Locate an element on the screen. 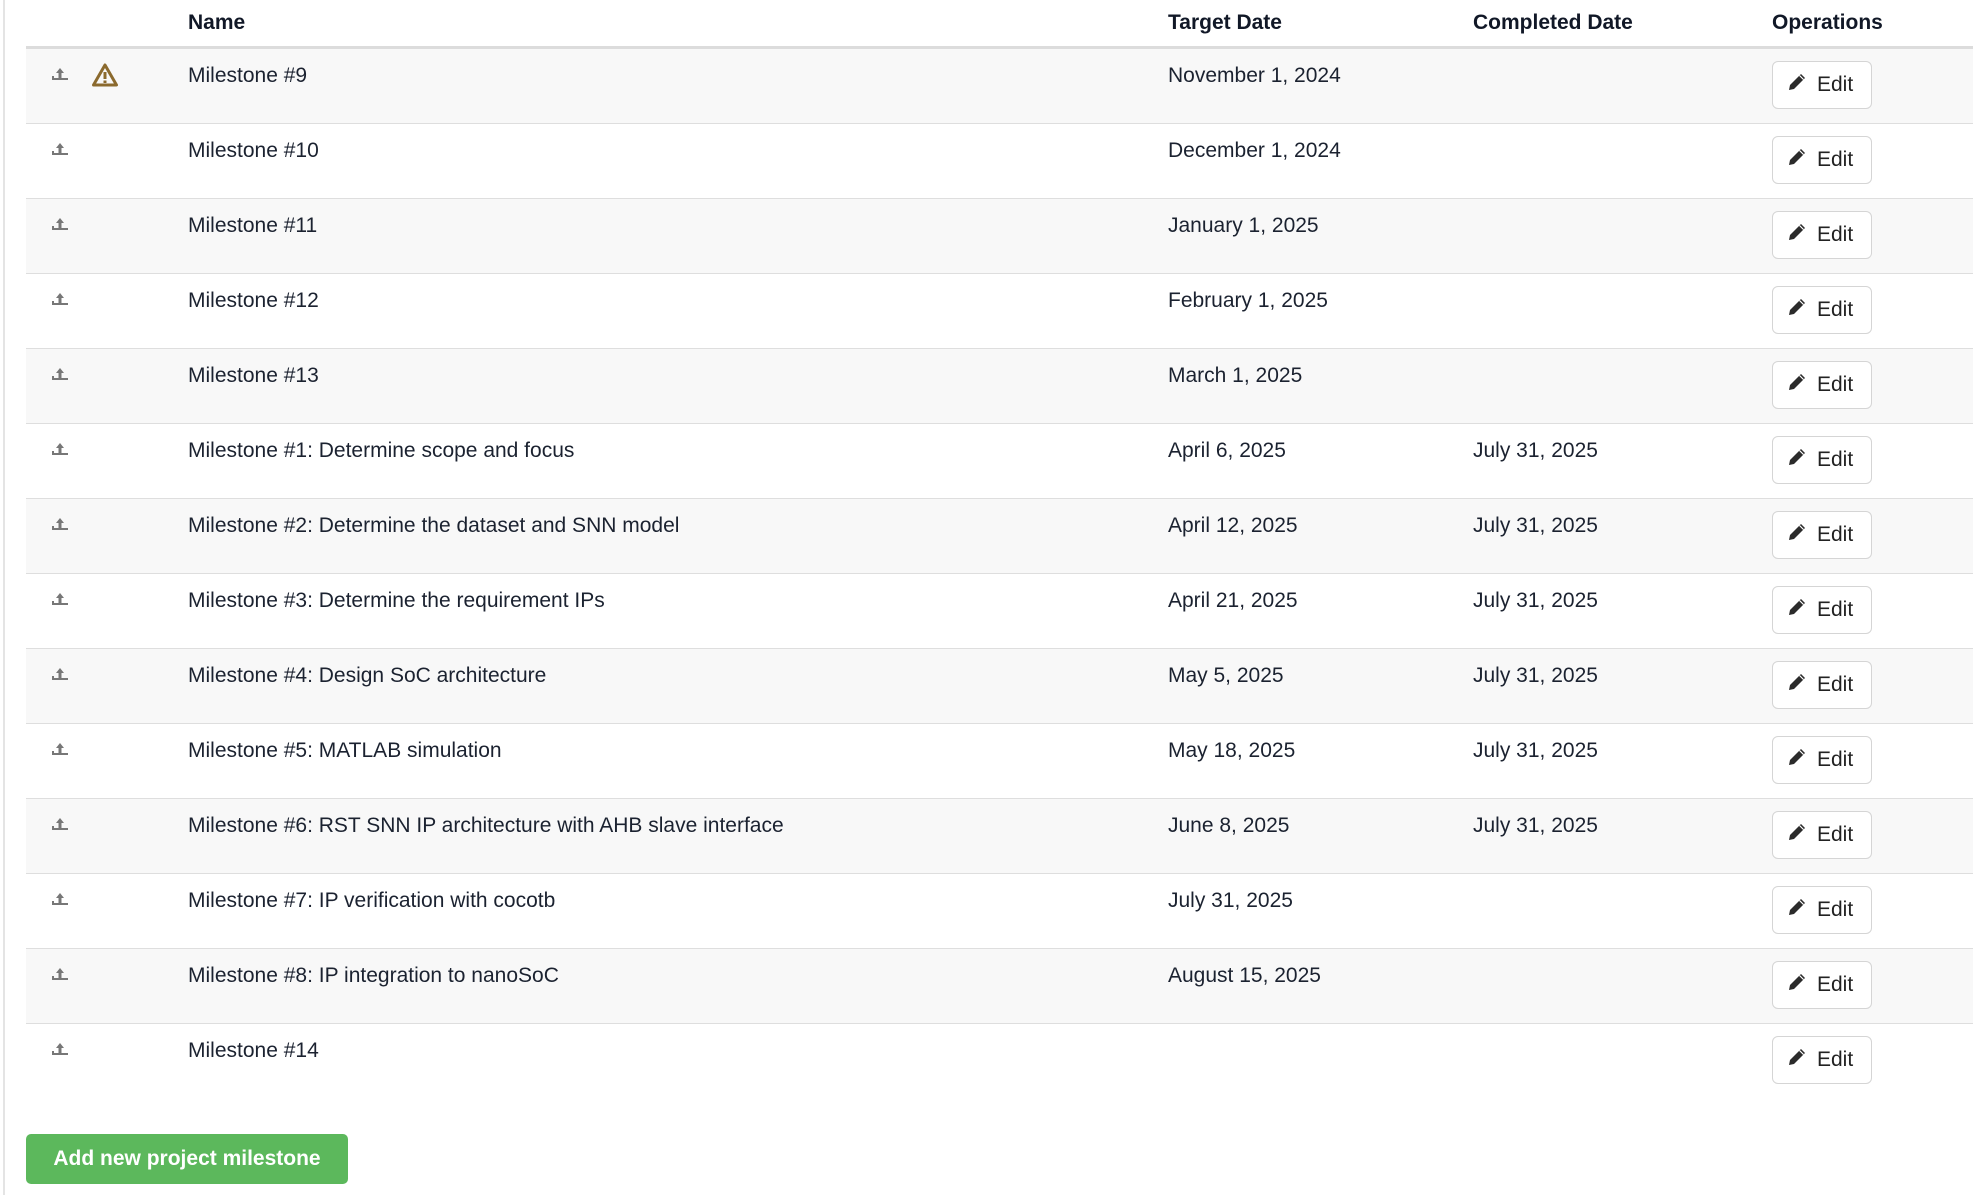 This screenshot has width=1981, height=1195. header-operations: Operations is located at coordinates (1872, 24).